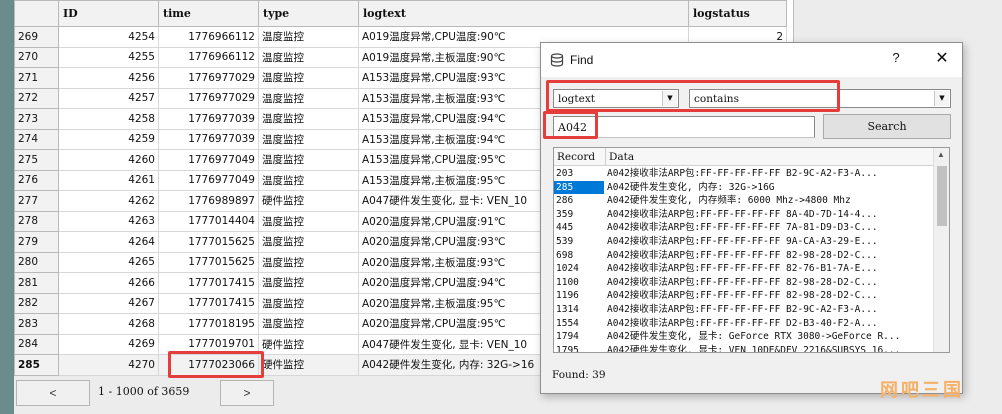 The width and height of the screenshot is (1002, 414). I want to click on cell-id: 4267, so click(108, 303).